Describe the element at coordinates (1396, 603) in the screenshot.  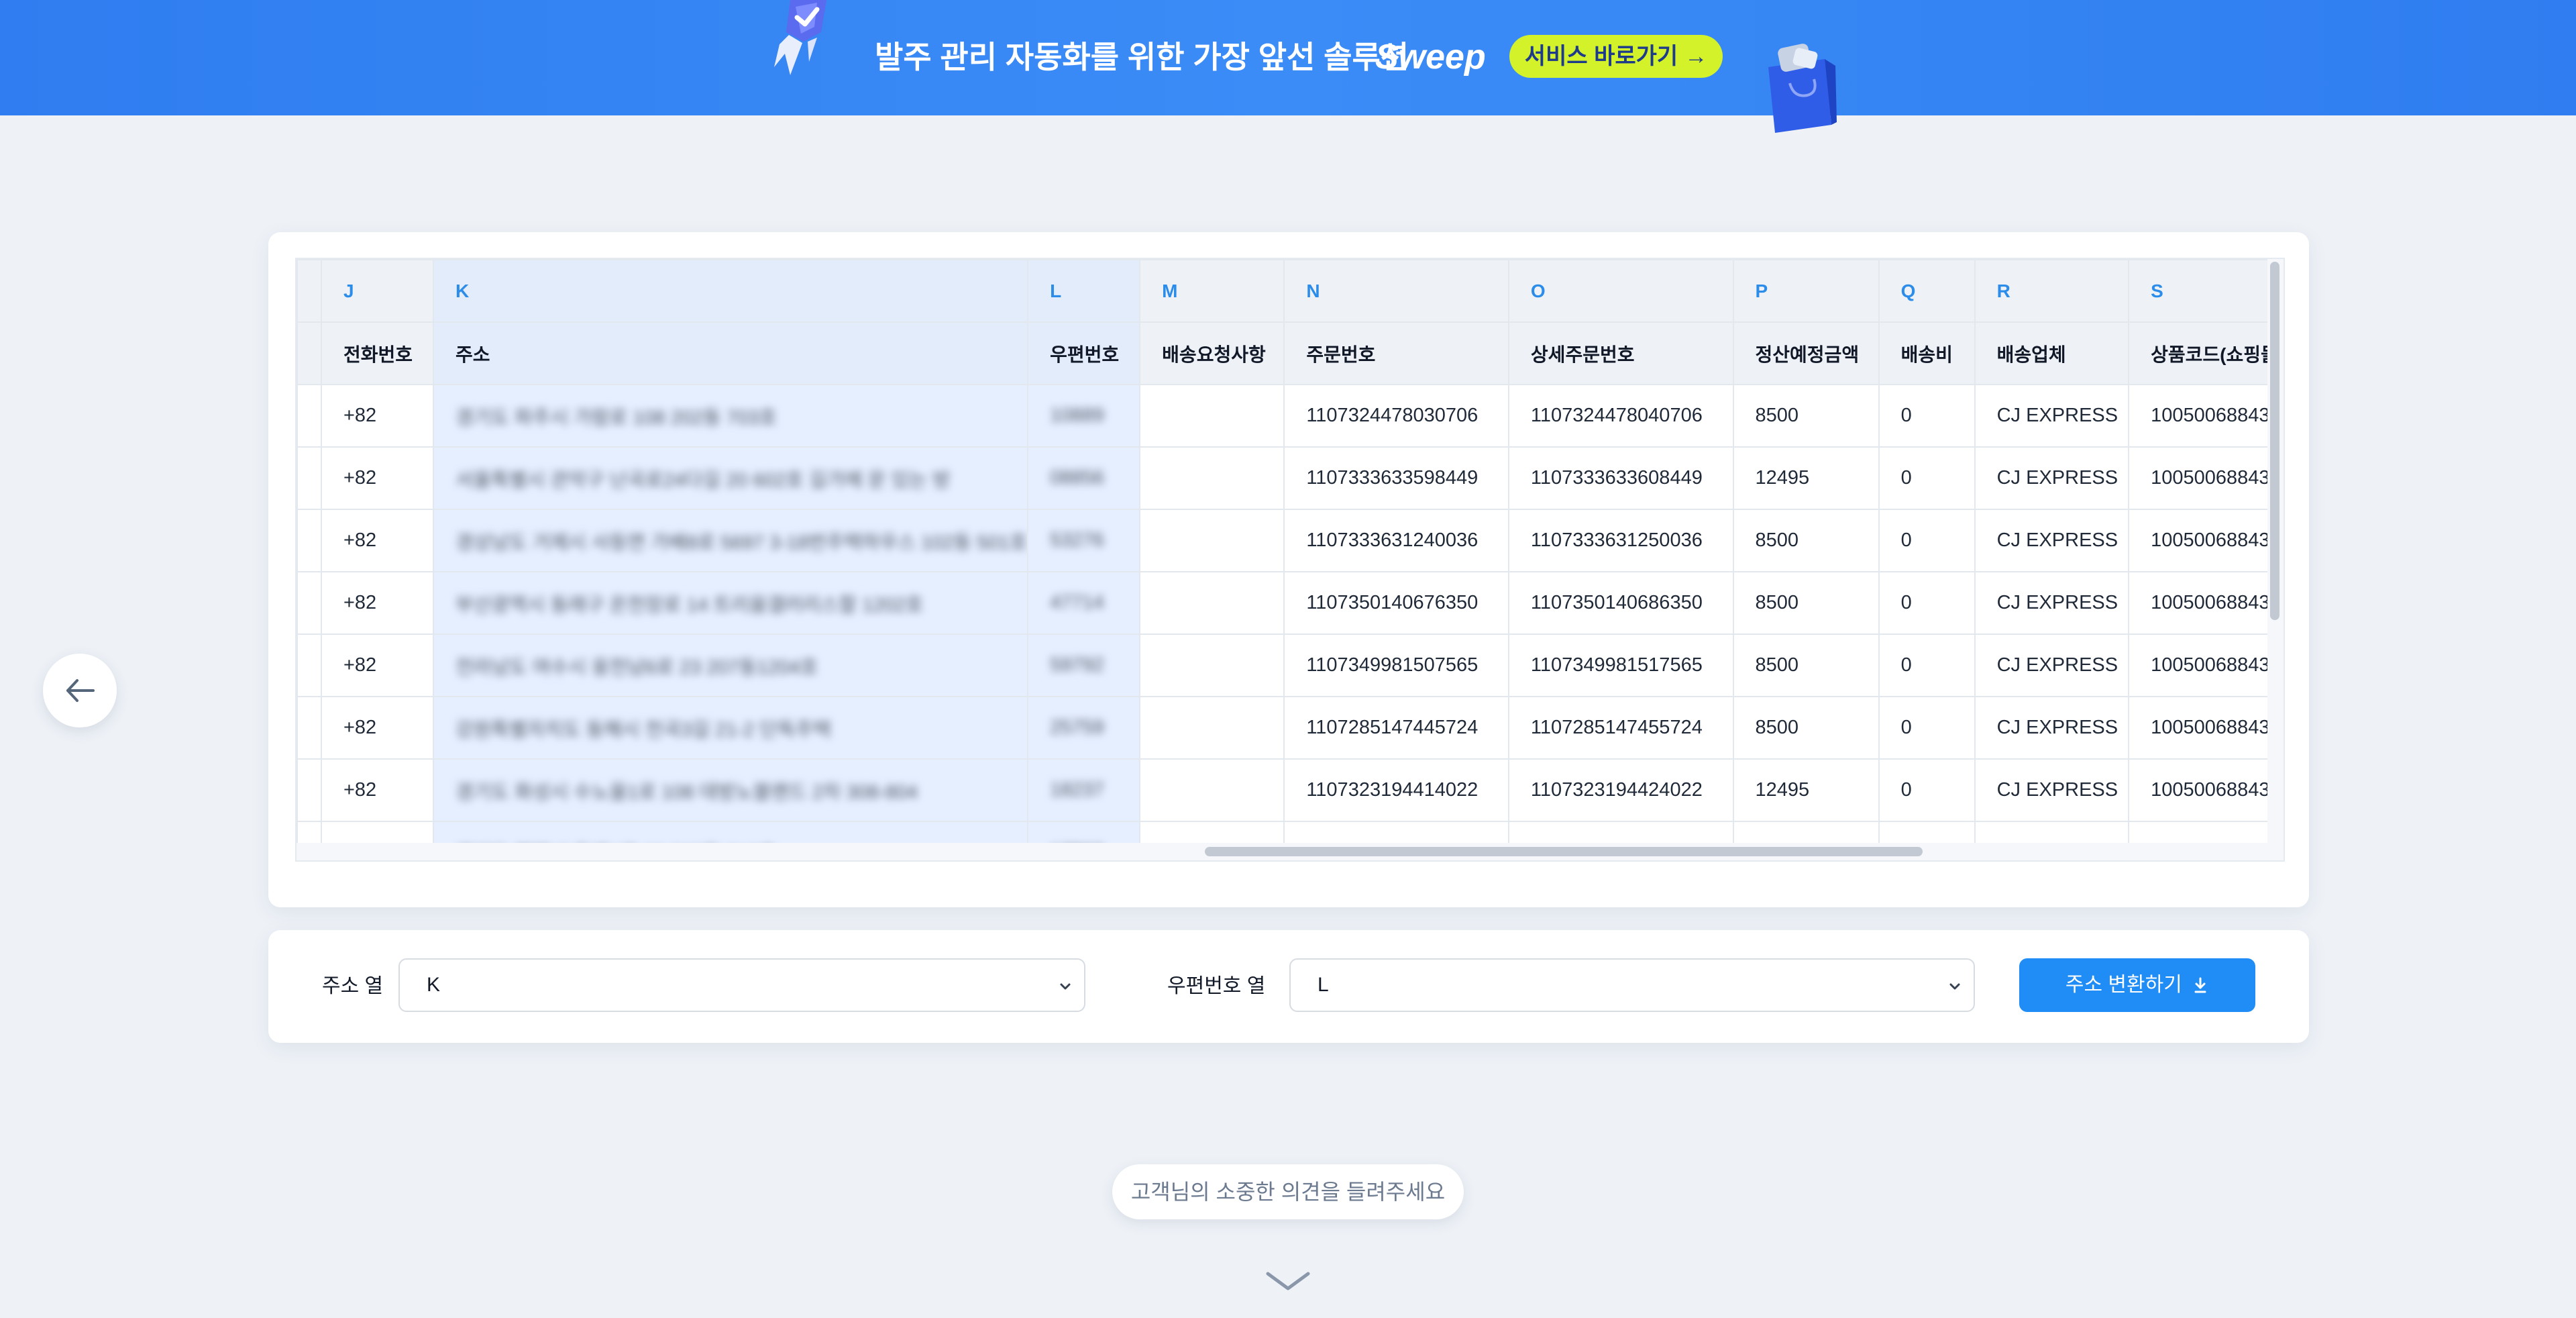
I see `cell-n: 1107350140676350` at that location.